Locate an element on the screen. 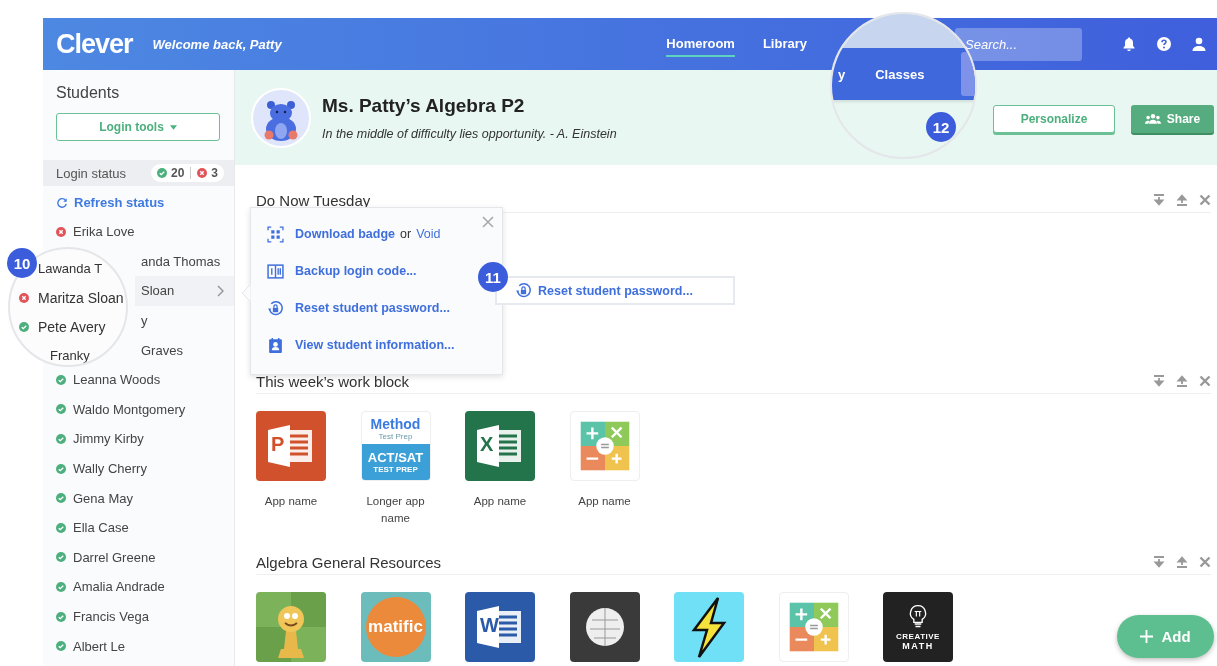  app-letter: X is located at coordinates (487, 444).